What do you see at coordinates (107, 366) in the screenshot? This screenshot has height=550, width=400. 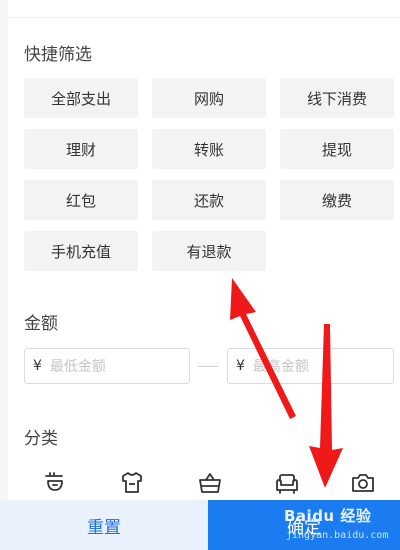 I see `min-amount-input: ¥ 最低金额` at bounding box center [107, 366].